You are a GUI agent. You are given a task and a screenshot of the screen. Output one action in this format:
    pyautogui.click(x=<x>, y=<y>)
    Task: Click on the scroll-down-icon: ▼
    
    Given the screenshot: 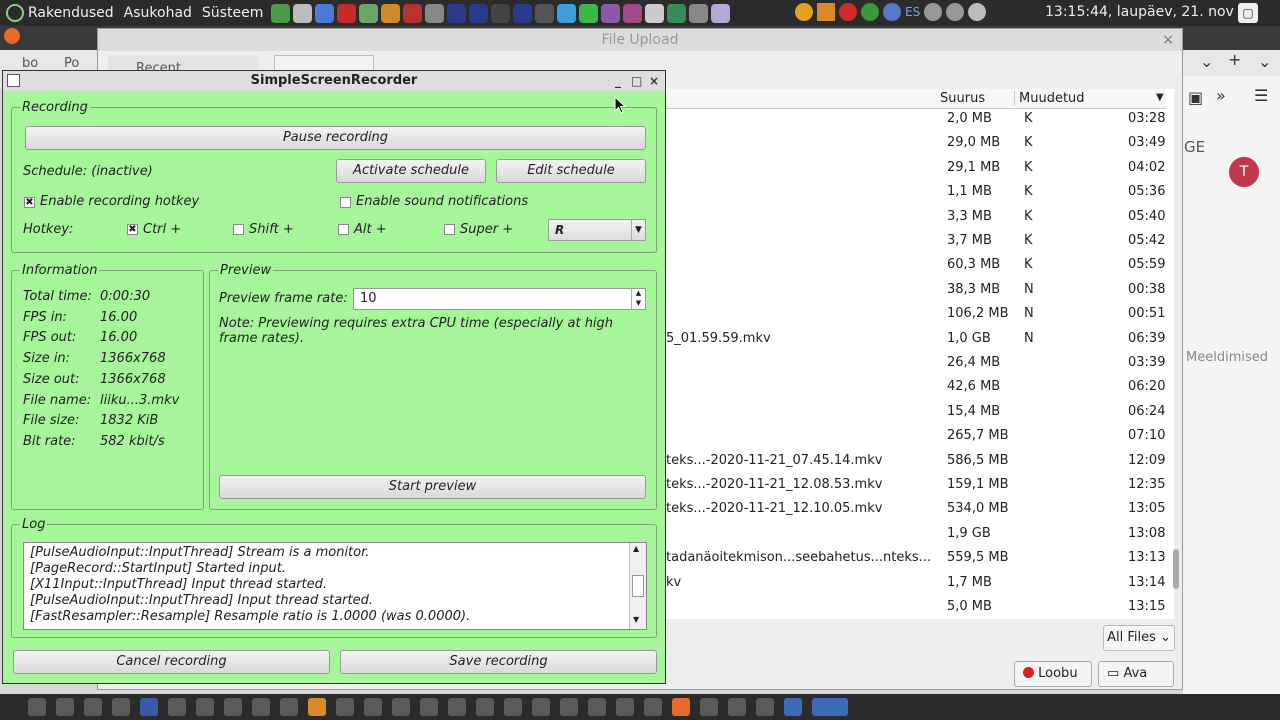 What is the action you would take?
    pyautogui.click(x=636, y=619)
    